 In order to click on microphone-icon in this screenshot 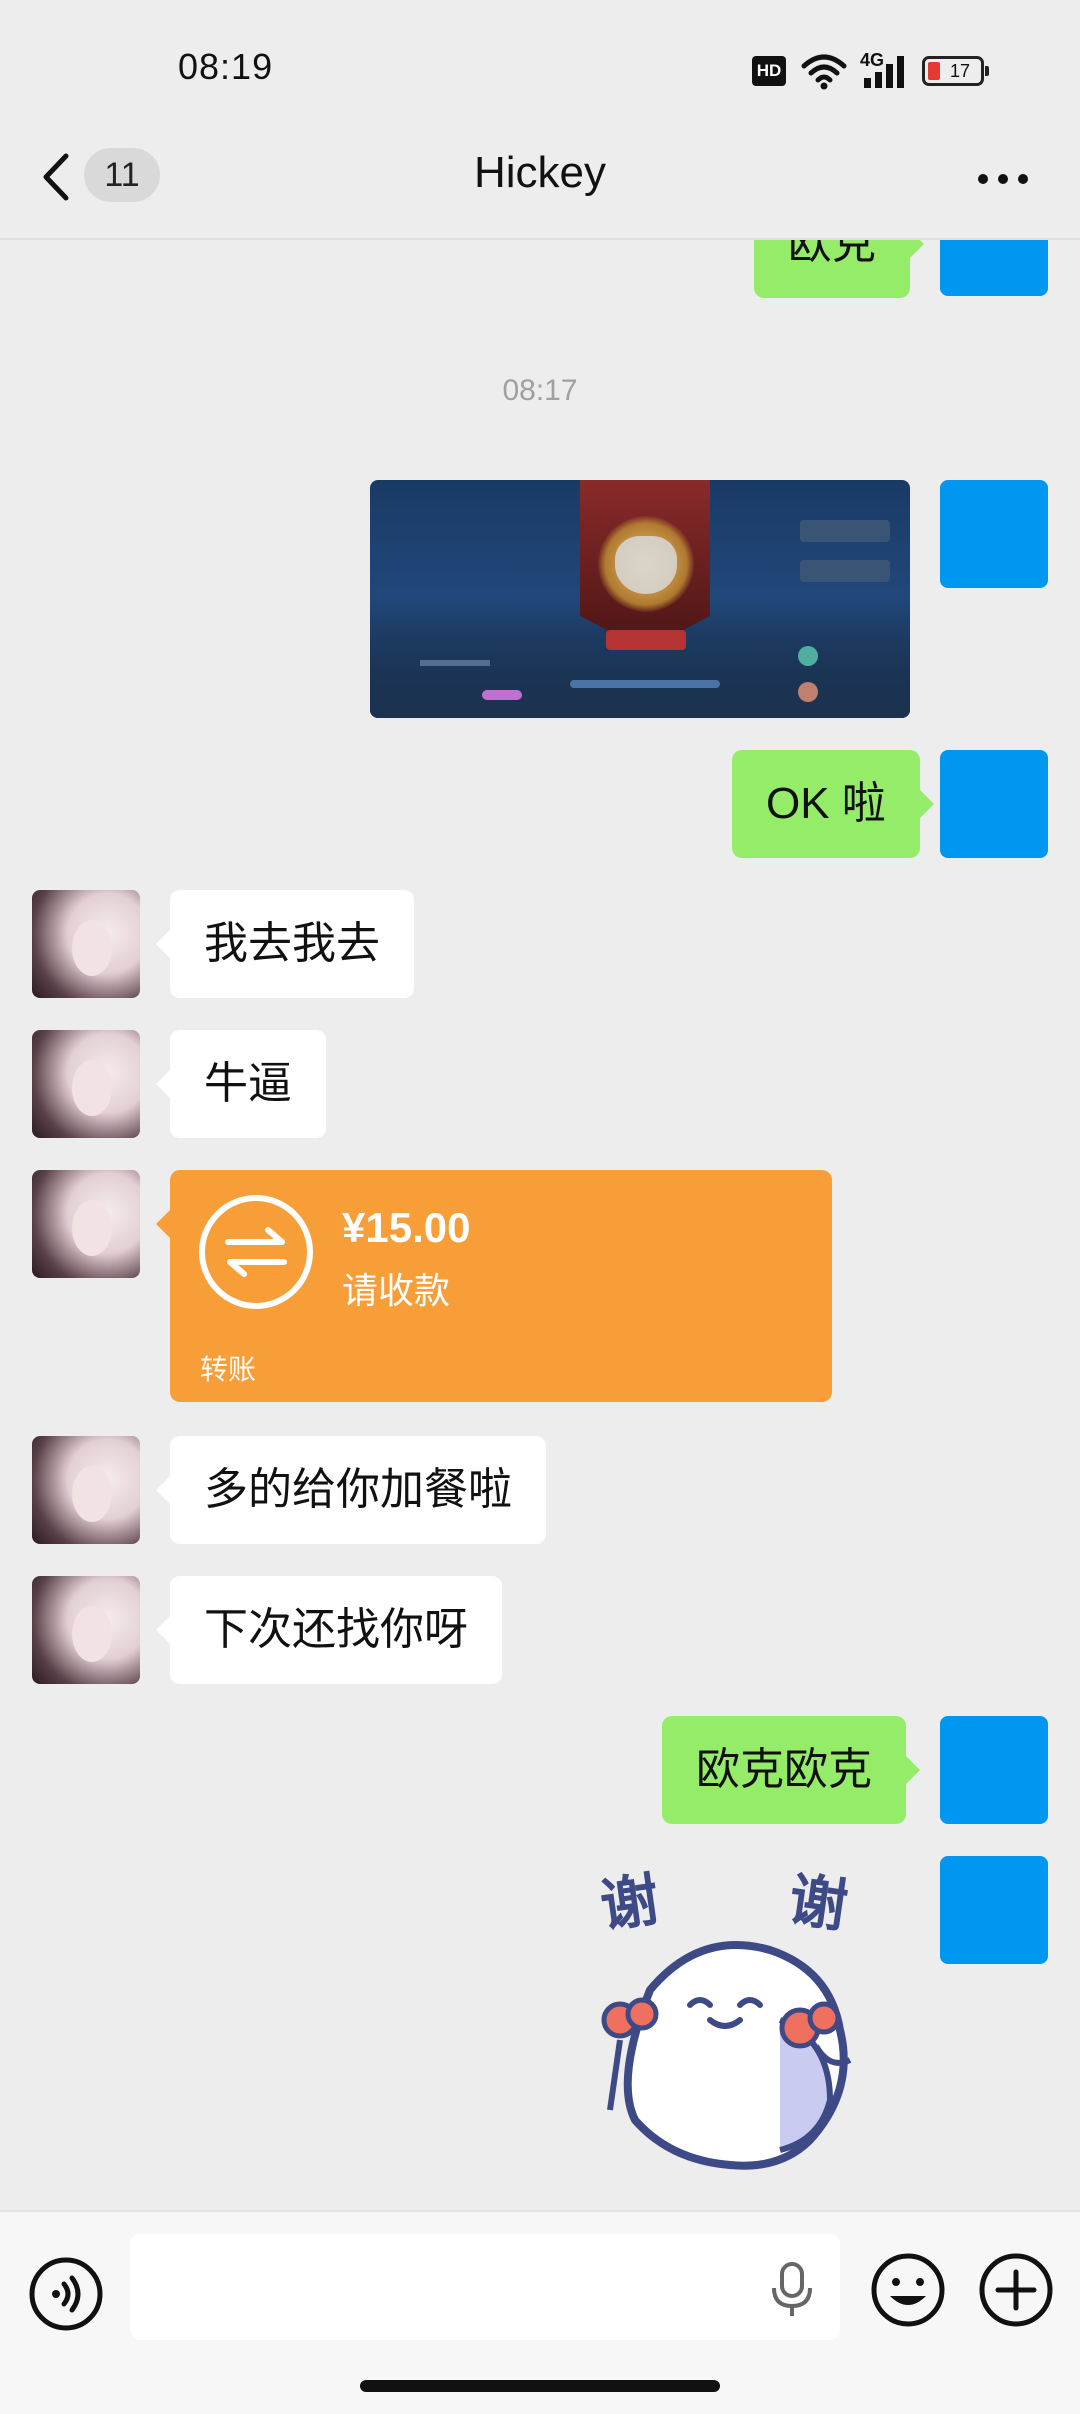, I will do `click(792, 2290)`.